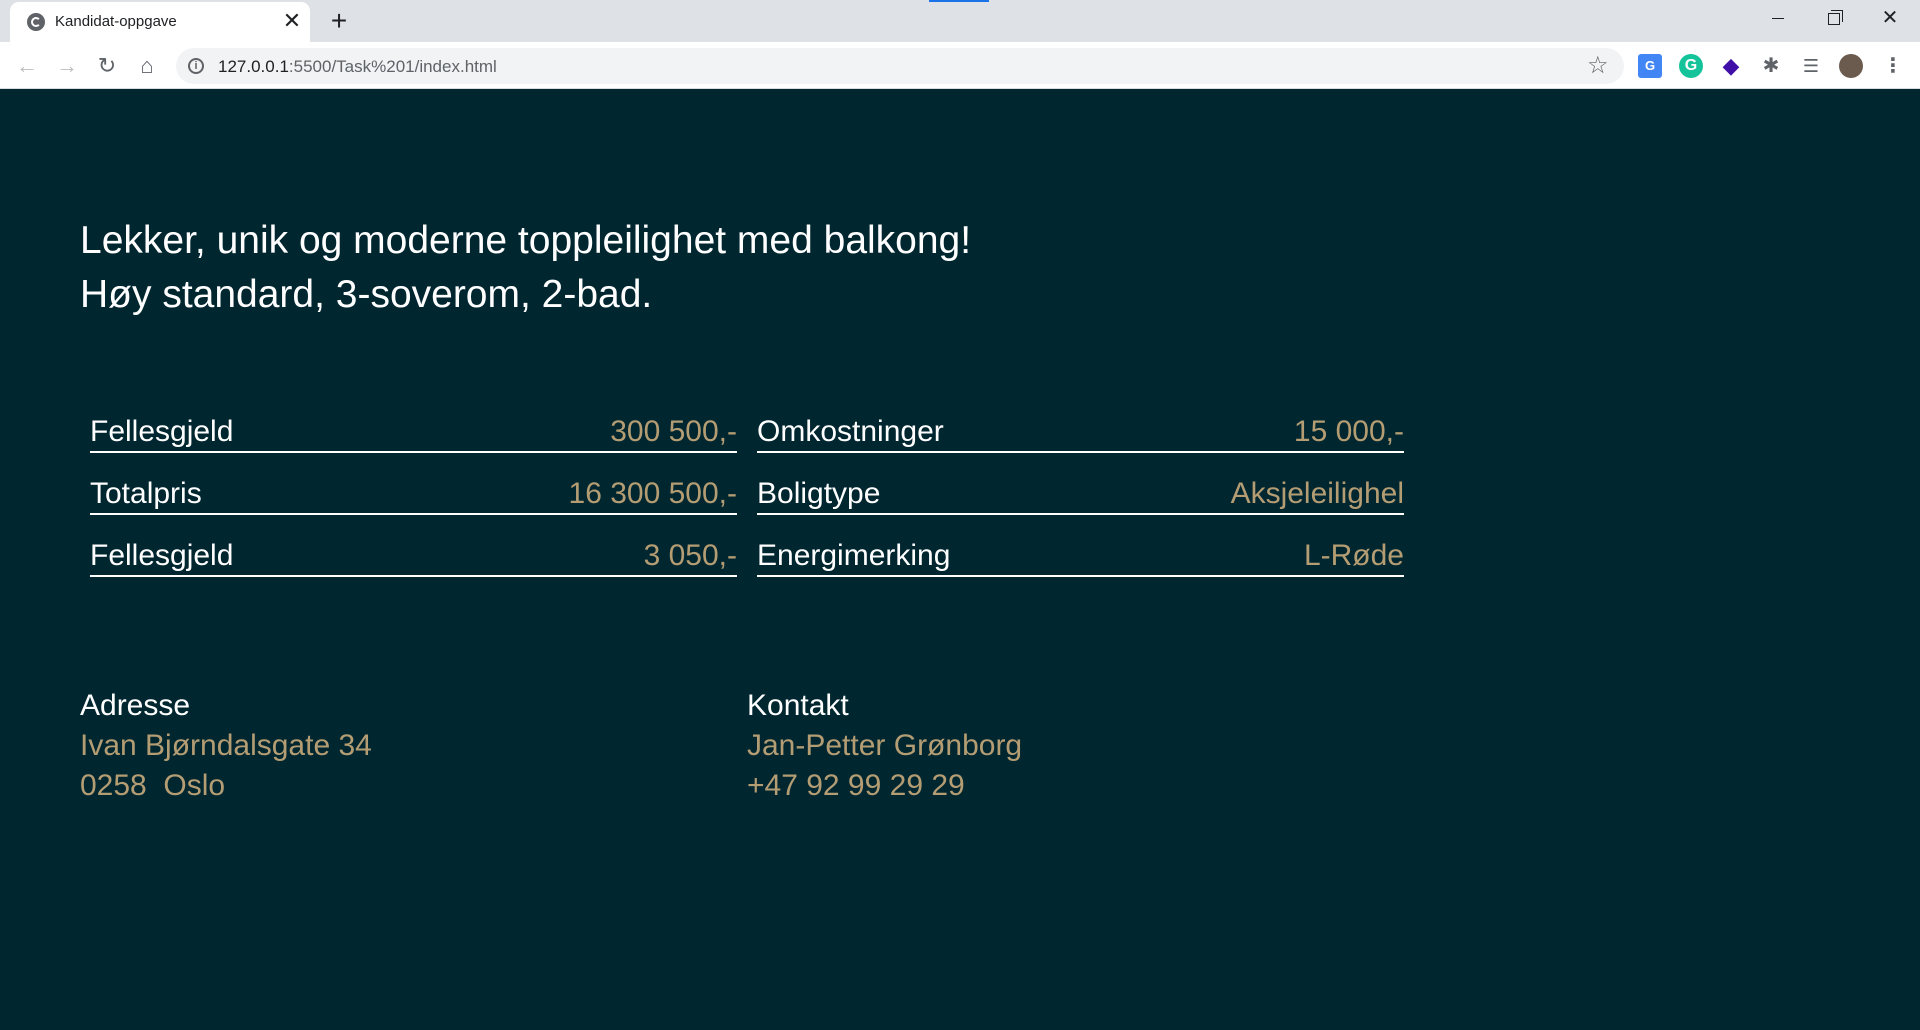 Image resolution: width=1920 pixels, height=1030 pixels. Describe the element at coordinates (413, 553) in the screenshot. I see `detail-row: Fellesgjeld 3 050,-` at that location.